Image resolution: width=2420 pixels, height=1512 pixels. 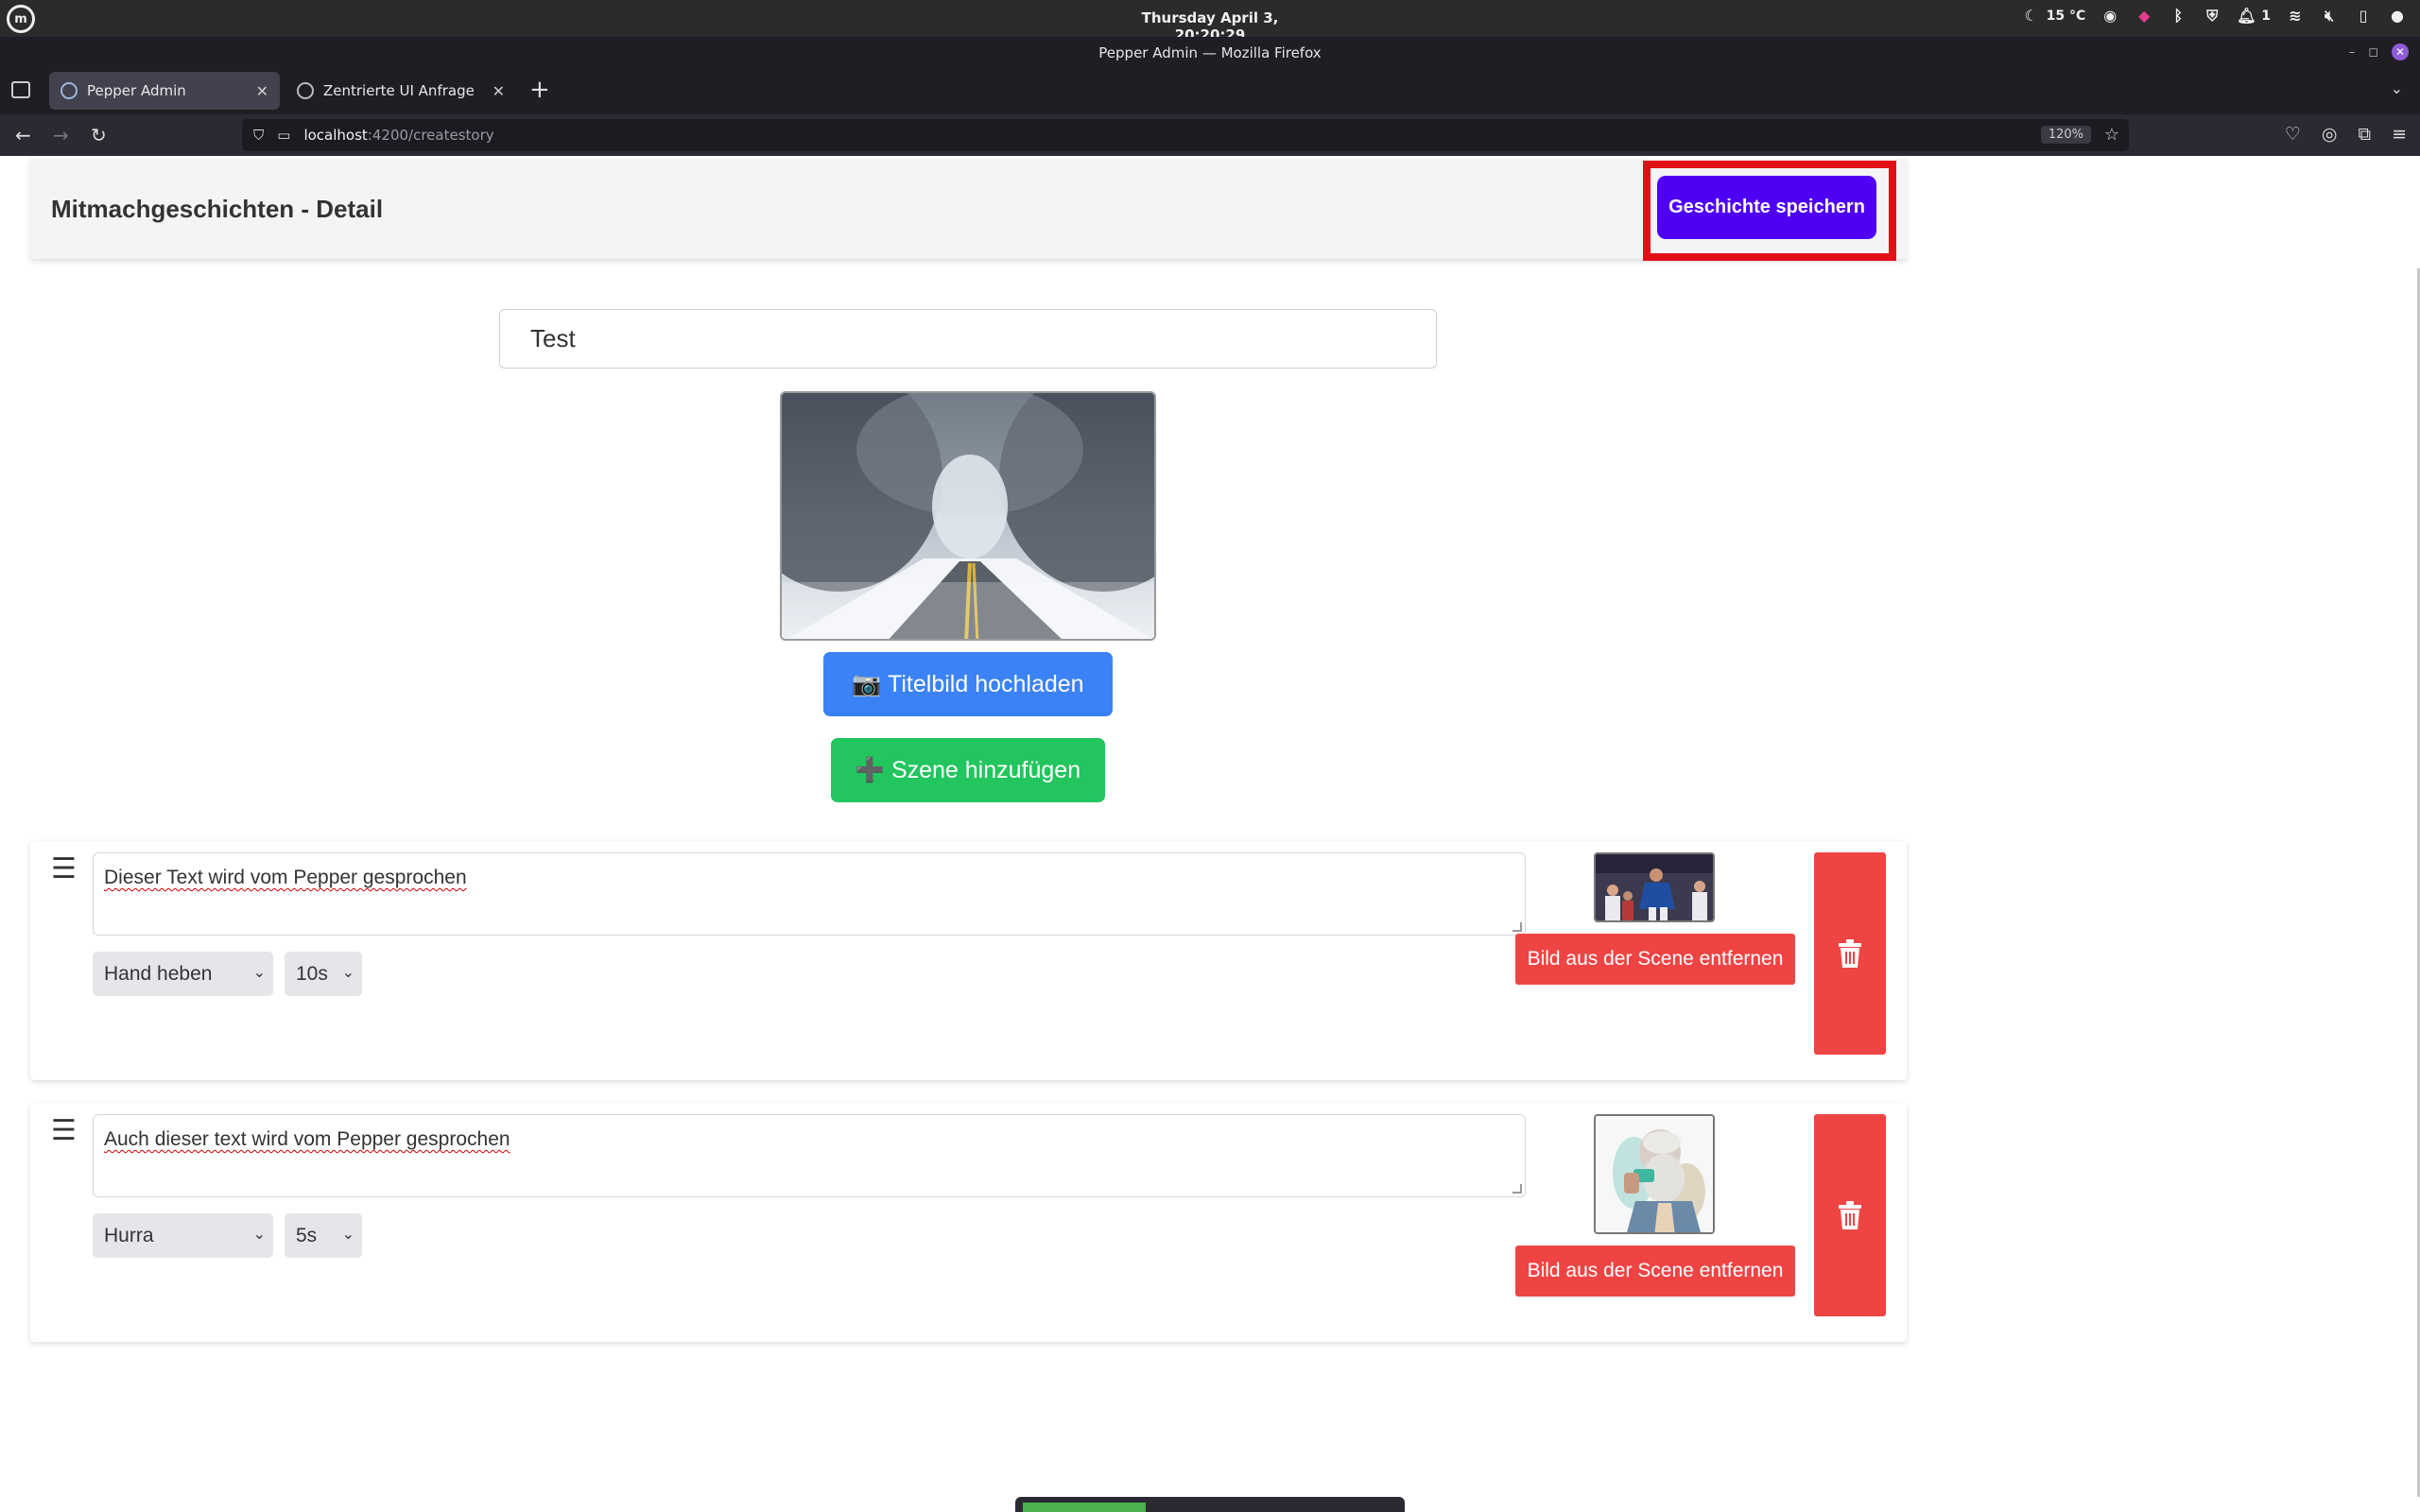 I want to click on bluetooth-icon: ᛒ, so click(x=2178, y=16).